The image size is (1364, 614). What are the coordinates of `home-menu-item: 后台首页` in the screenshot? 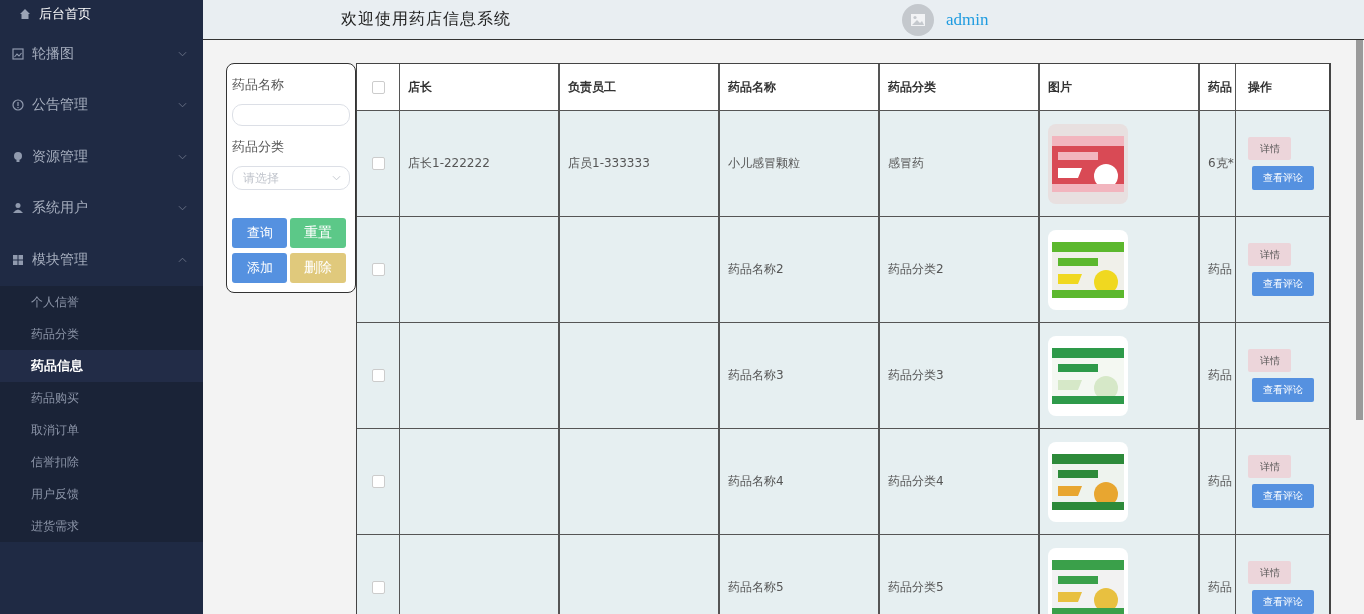 It's located at (101, 14).